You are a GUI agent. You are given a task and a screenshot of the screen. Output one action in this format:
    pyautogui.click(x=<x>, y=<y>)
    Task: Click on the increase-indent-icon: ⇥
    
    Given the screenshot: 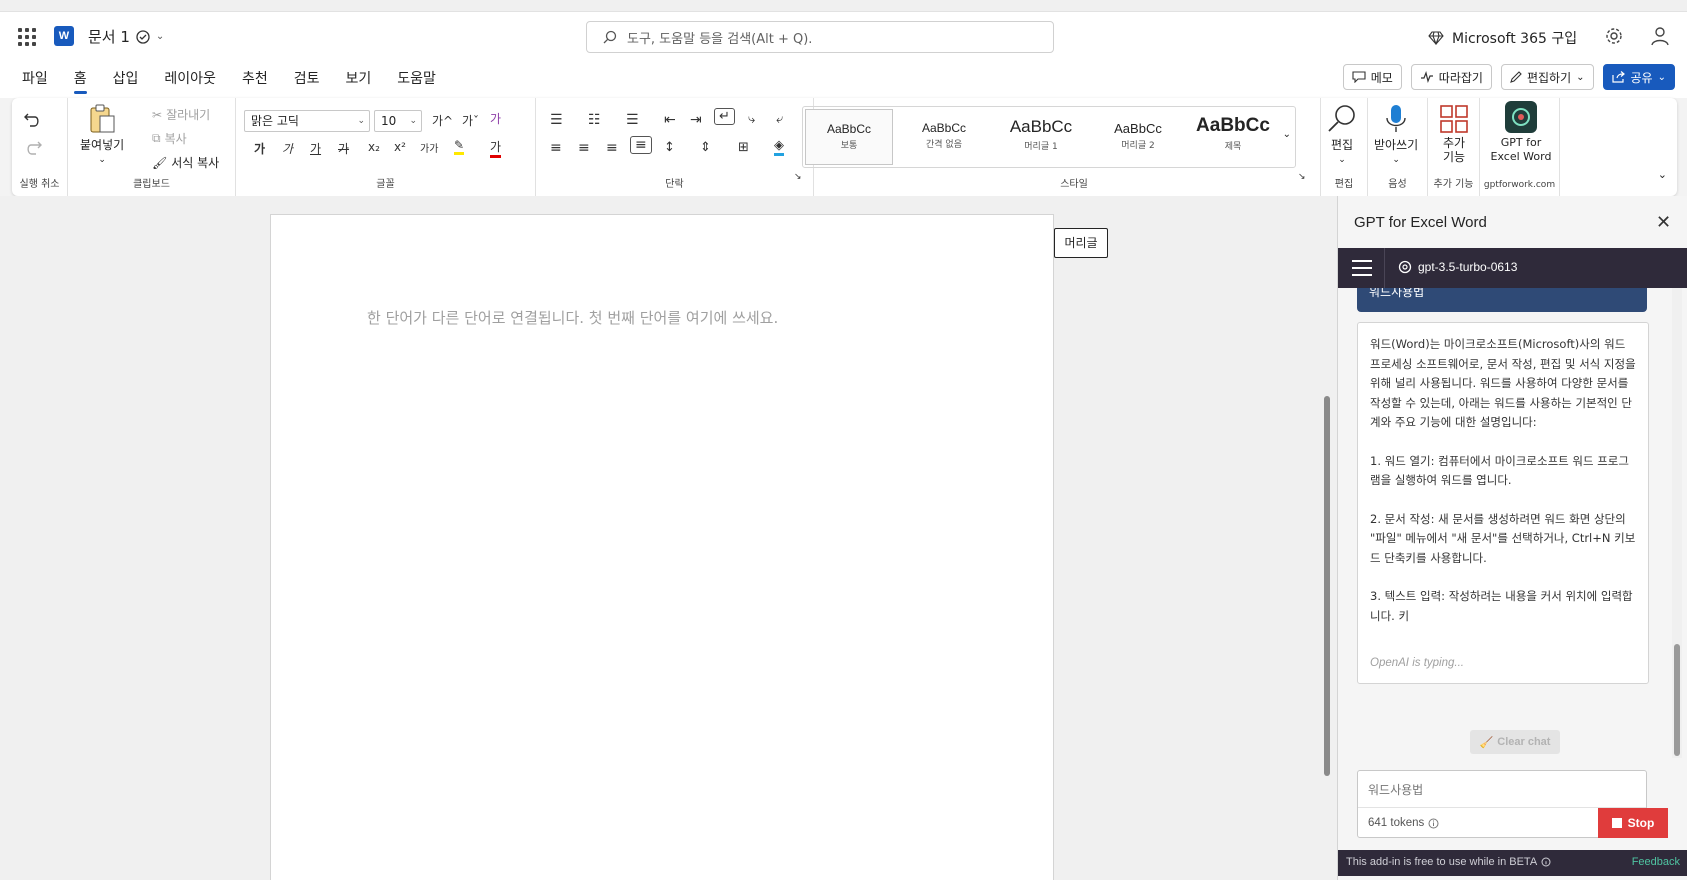 What is the action you would take?
    pyautogui.click(x=696, y=120)
    